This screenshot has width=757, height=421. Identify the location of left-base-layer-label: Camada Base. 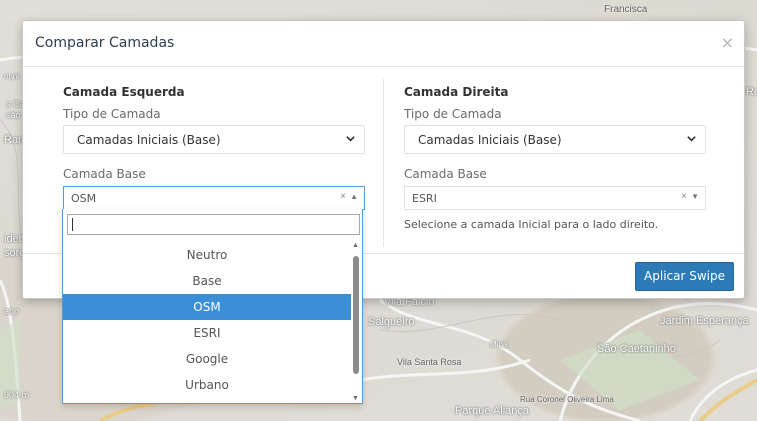
(104, 174).